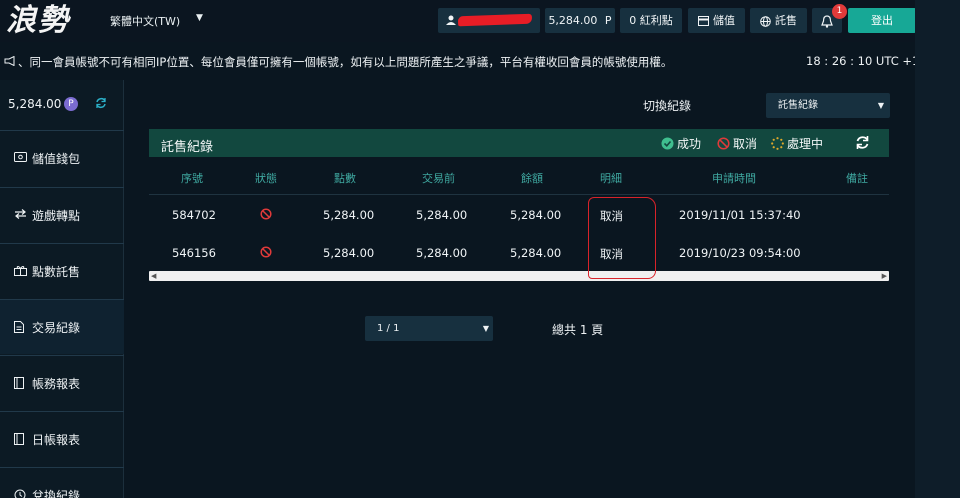 The height and width of the screenshot is (498, 960). I want to click on deposit-button: 儲值, so click(716, 20).